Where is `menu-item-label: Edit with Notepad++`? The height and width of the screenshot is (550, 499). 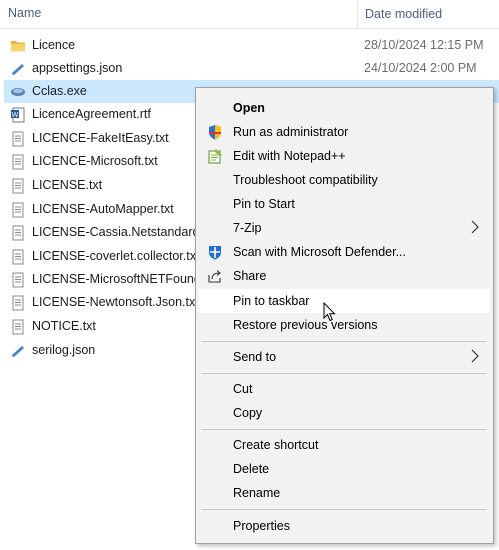 menu-item-label: Edit with Notepad++ is located at coordinates (289, 156).